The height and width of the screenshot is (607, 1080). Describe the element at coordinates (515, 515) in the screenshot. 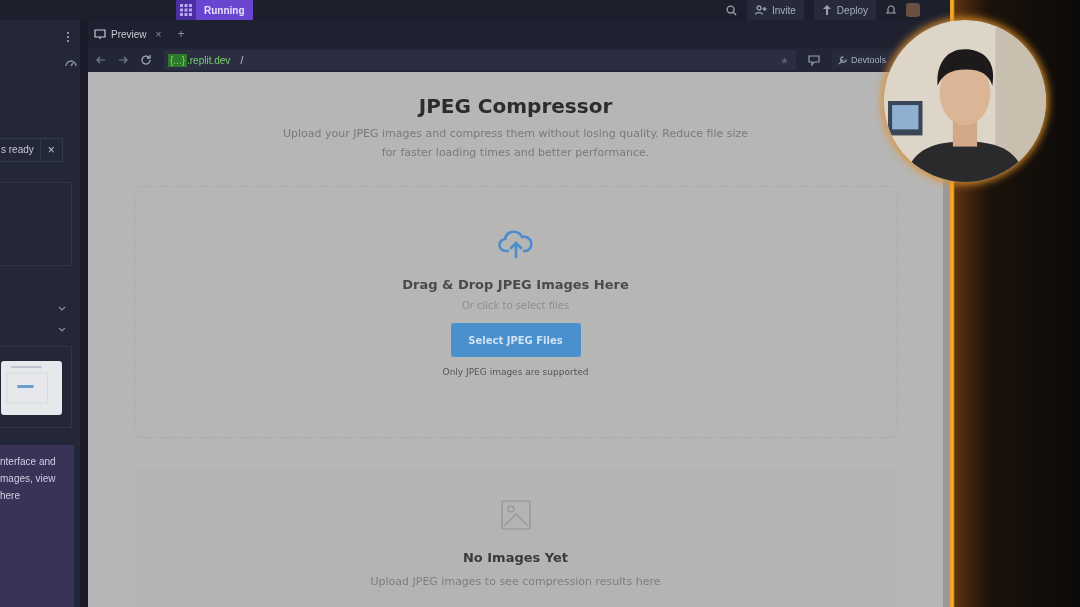

I see `image-icon` at that location.